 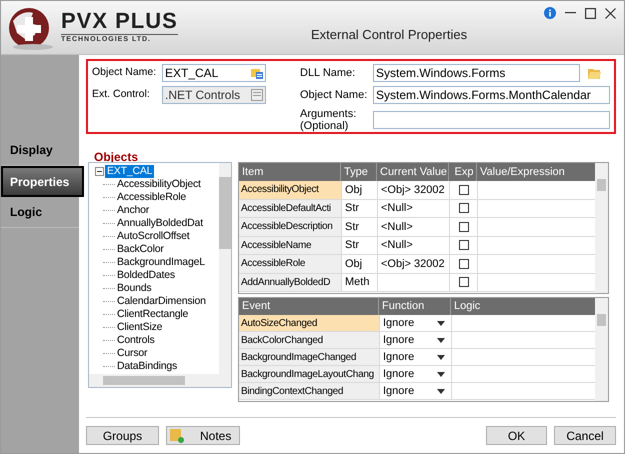 I want to click on window-title: External Control Properties, so click(x=389, y=35).